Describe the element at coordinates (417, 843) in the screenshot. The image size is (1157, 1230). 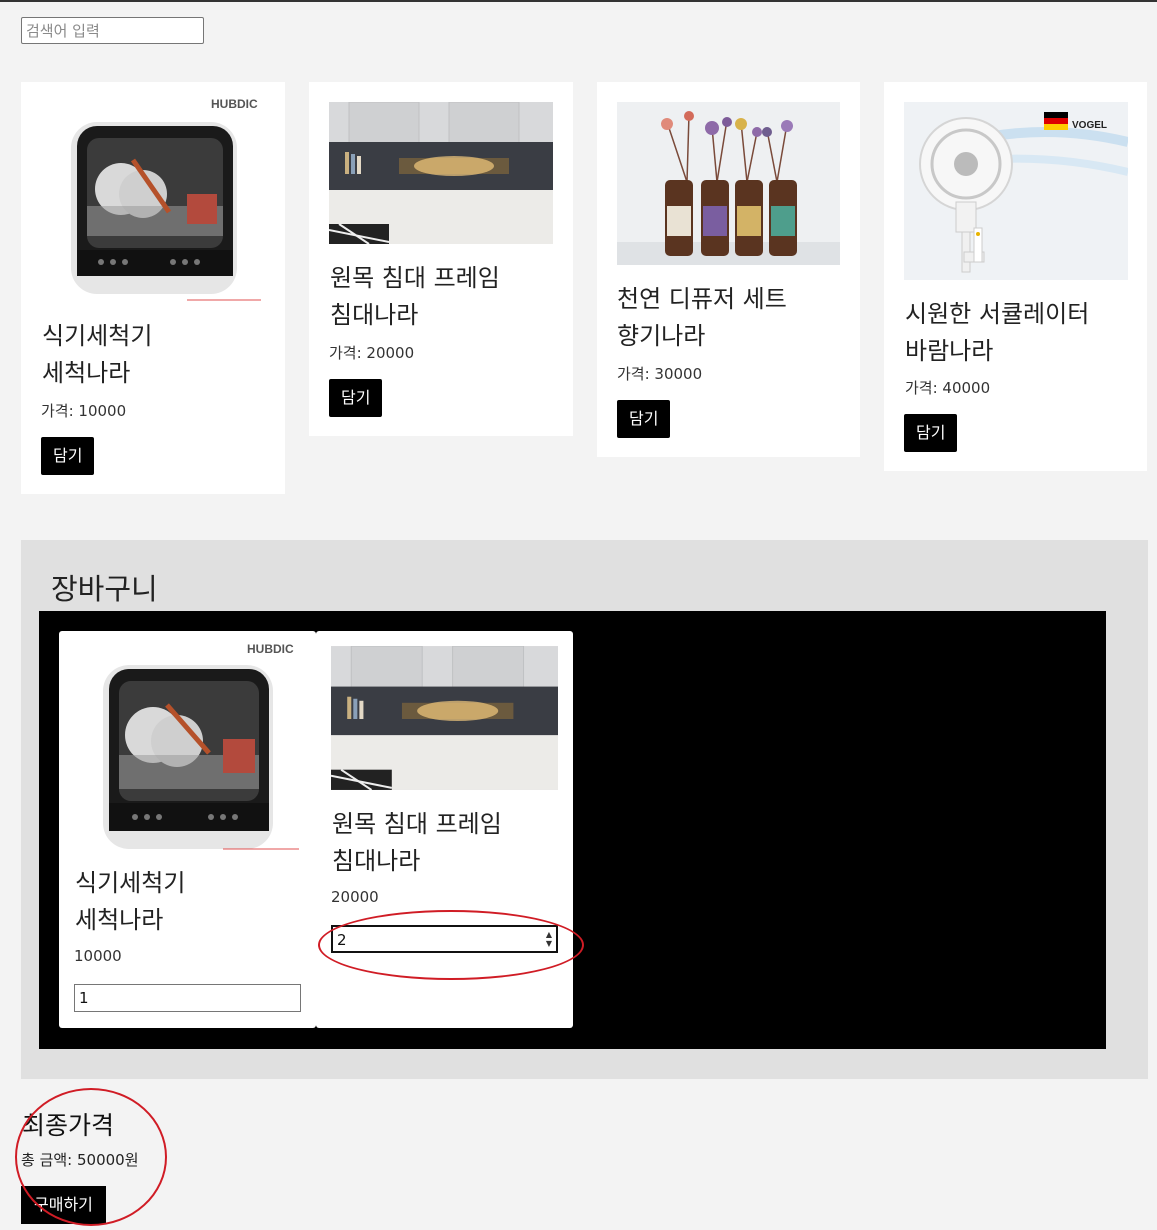
I see `cart-item-title: 원목 침대 프레임 침대나라` at that location.